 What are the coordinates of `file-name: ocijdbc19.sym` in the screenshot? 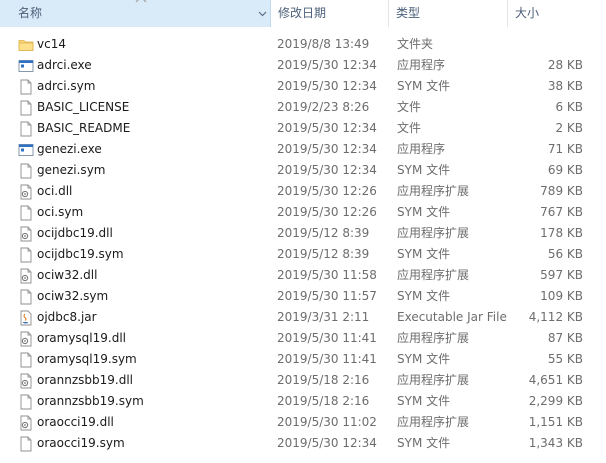 It's located at (80, 254).